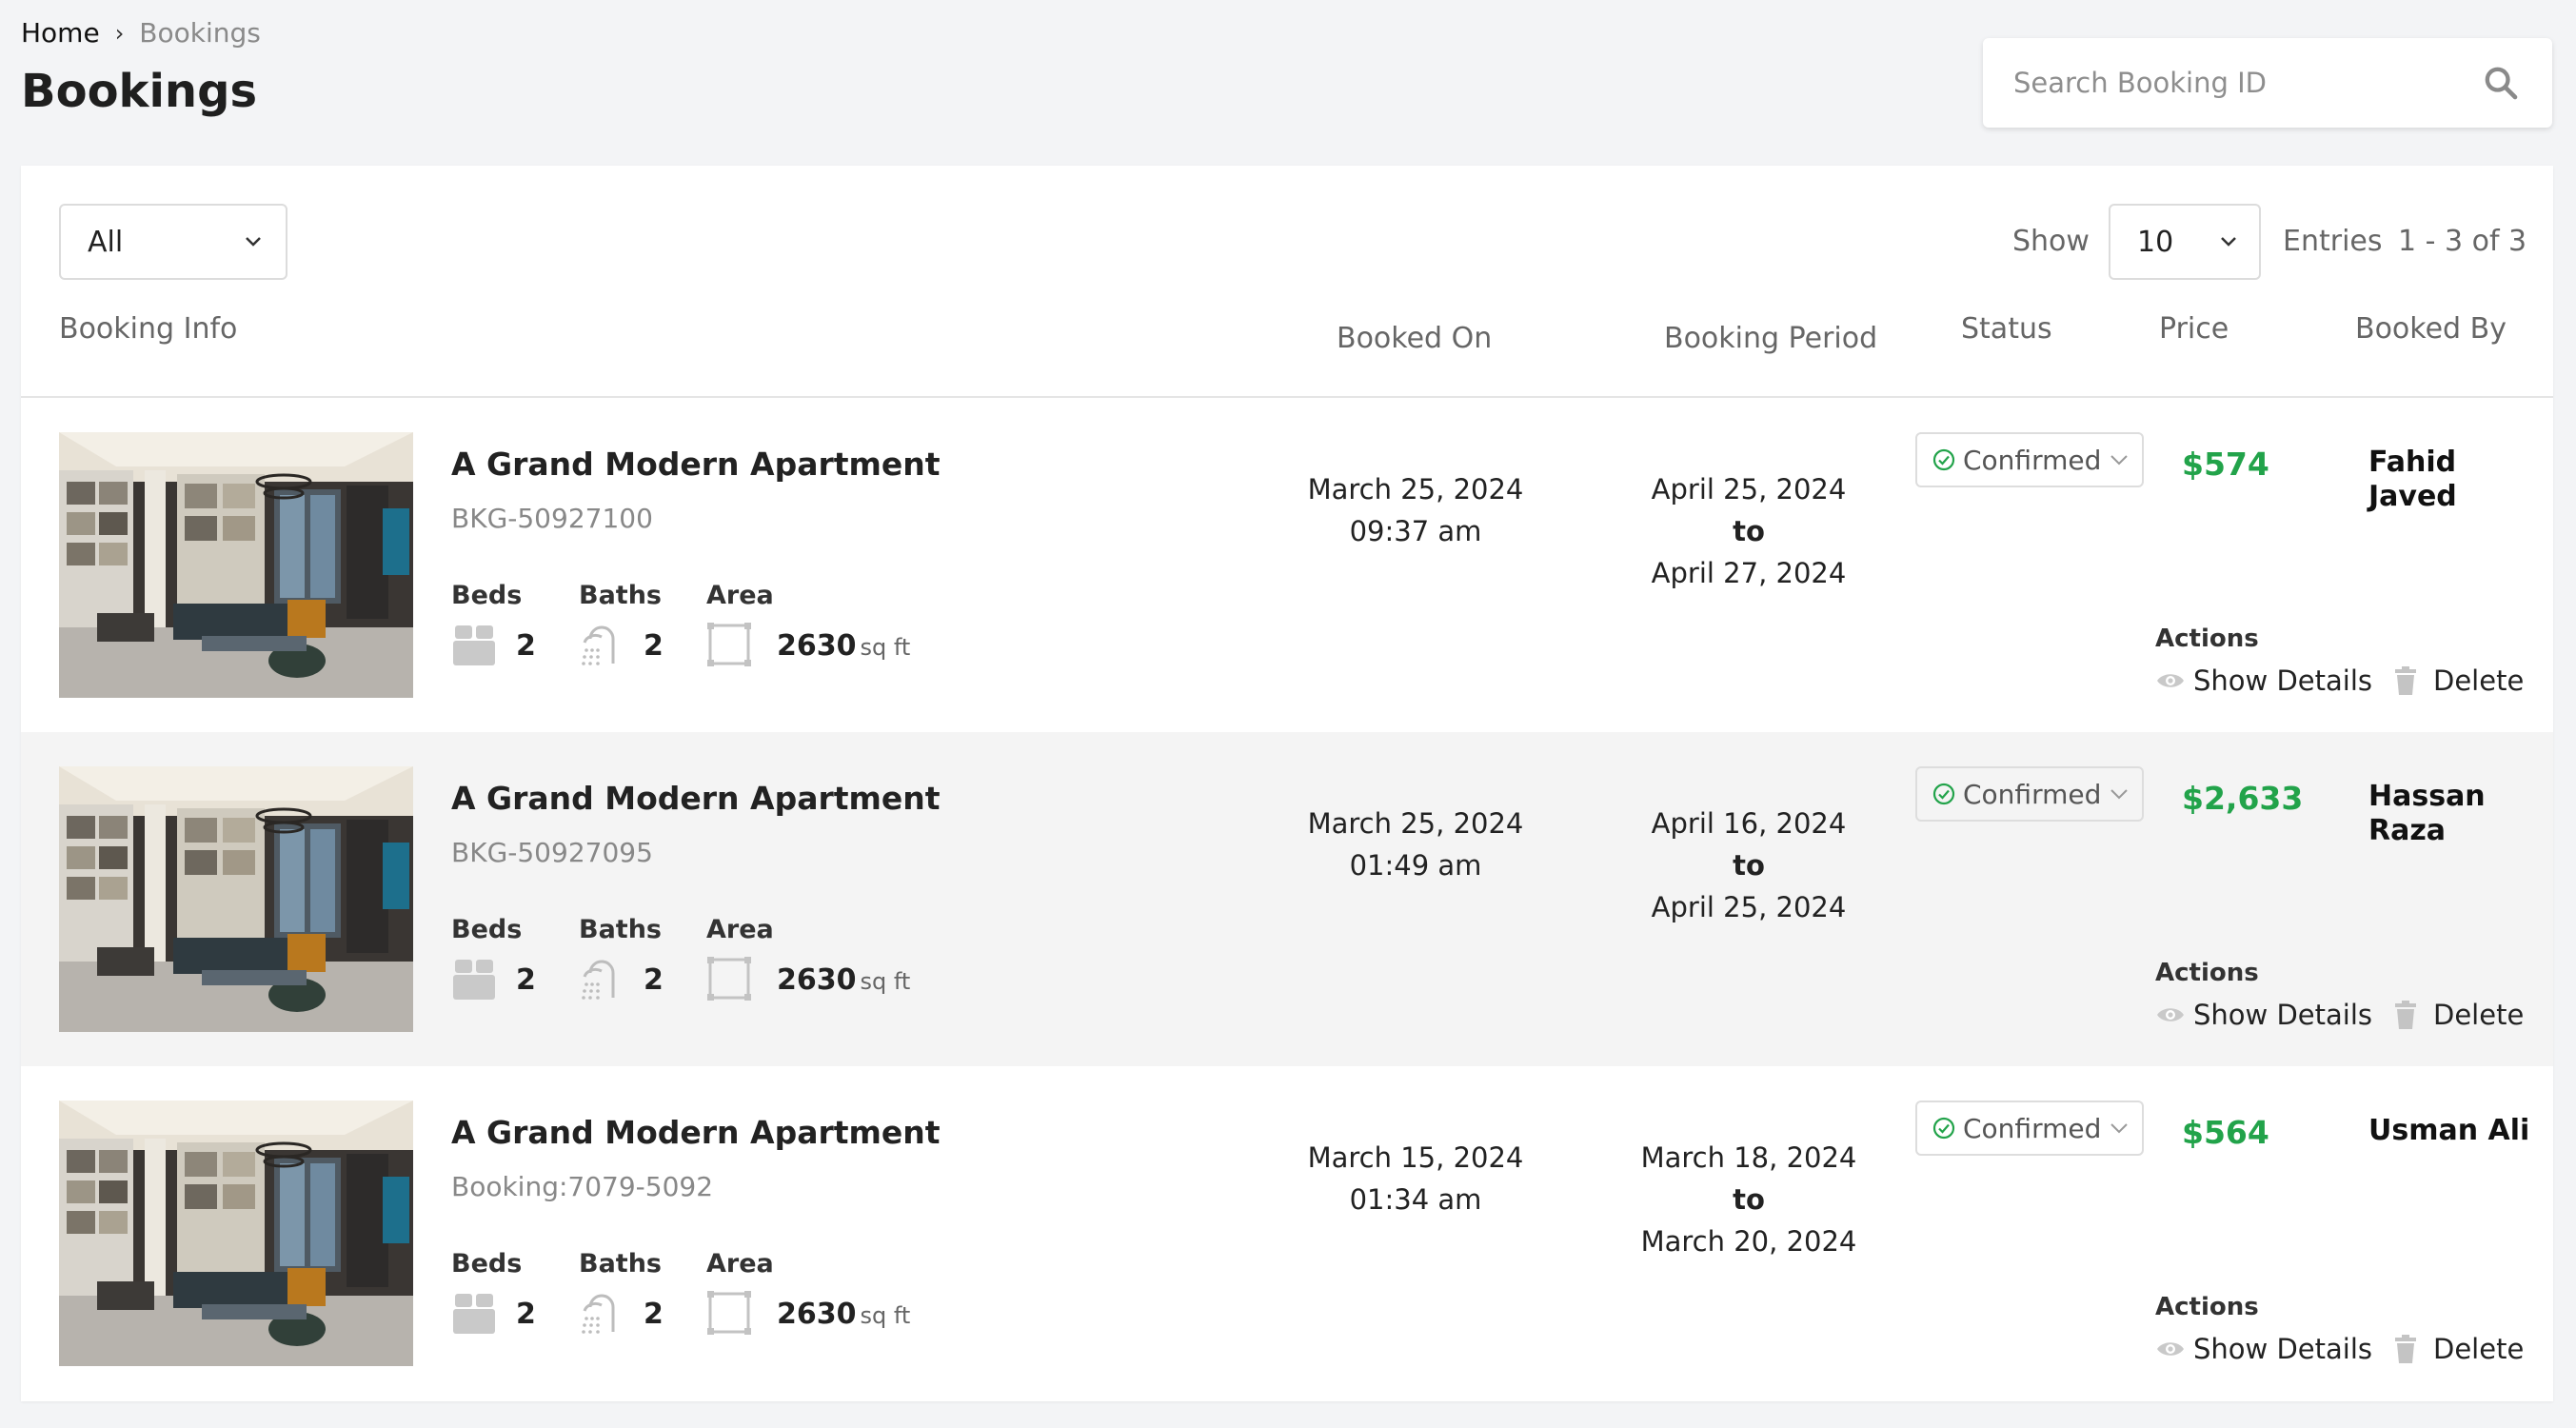 The width and height of the screenshot is (2576, 1428). What do you see at coordinates (552, 518) in the screenshot?
I see `booking-id: BKG-50927100` at bounding box center [552, 518].